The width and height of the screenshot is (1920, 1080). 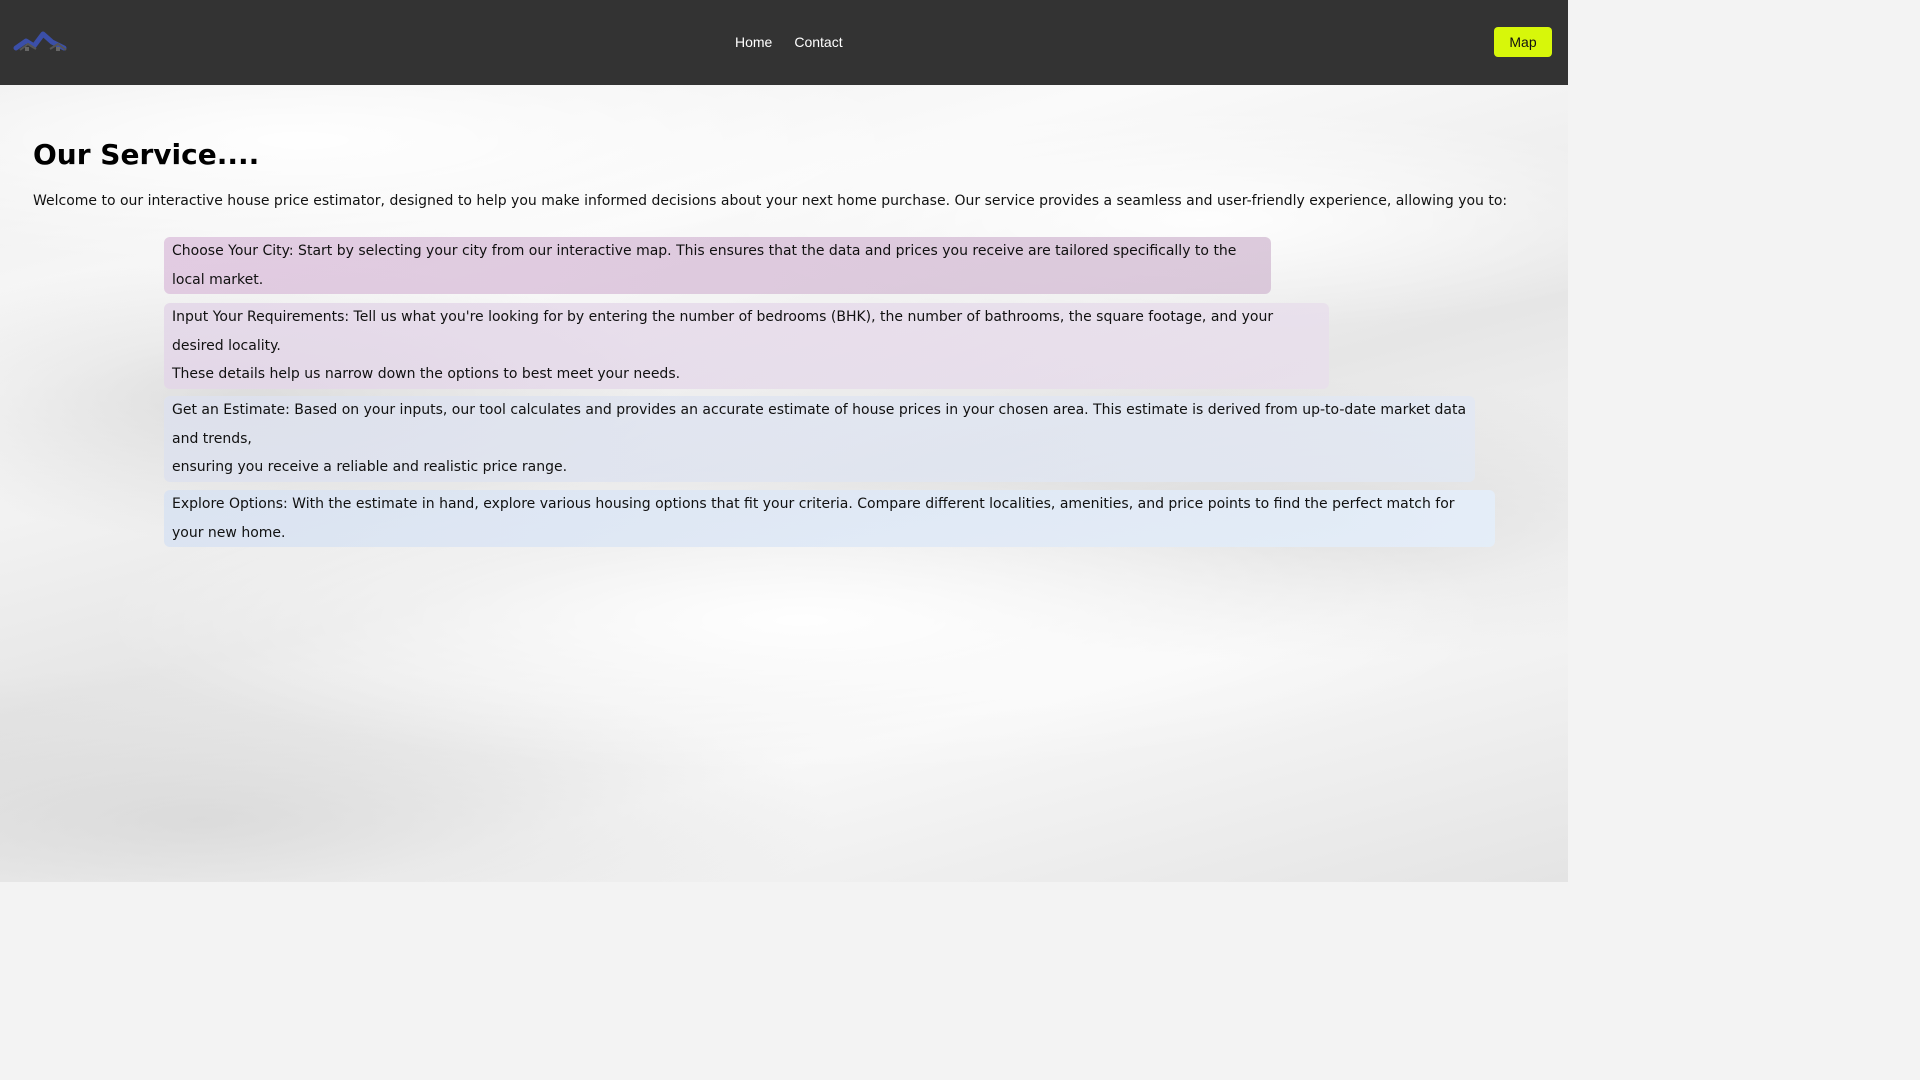 What do you see at coordinates (753, 42) in the screenshot?
I see `nav-link-home: Home` at bounding box center [753, 42].